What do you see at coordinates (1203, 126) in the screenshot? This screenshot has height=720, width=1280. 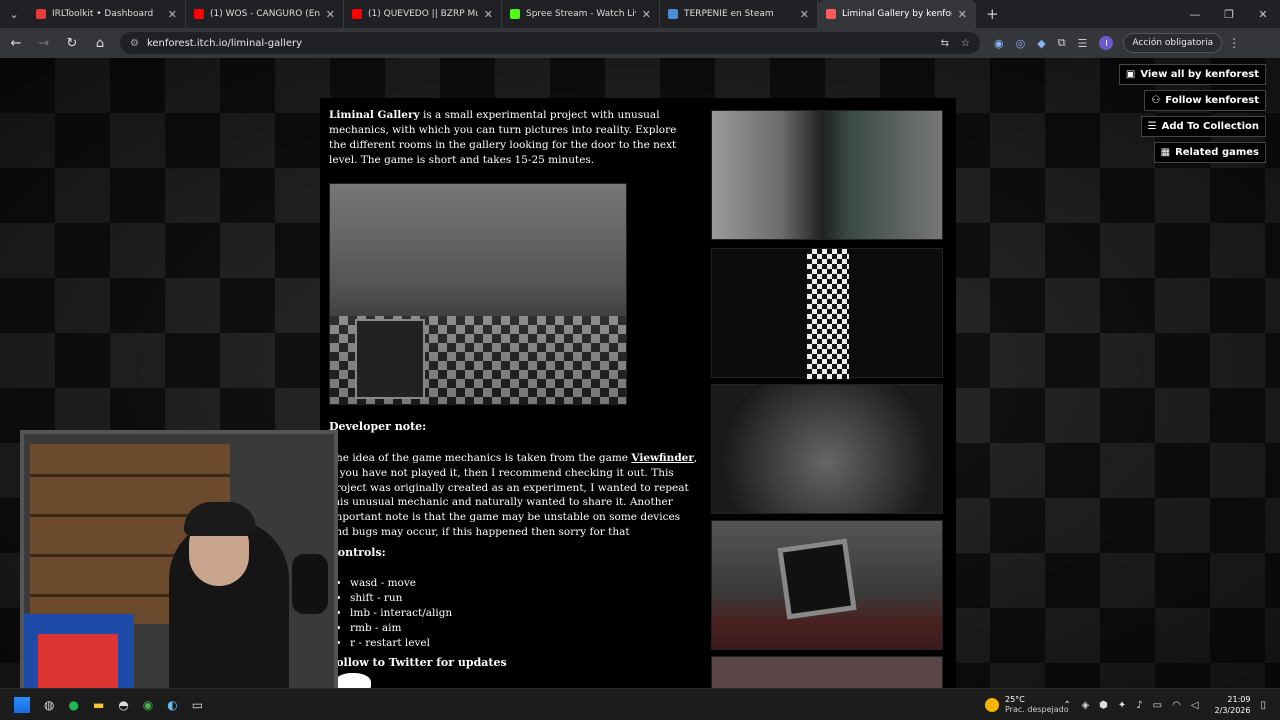 I see `add-to-collection-button: ☰ Add To Collection` at bounding box center [1203, 126].